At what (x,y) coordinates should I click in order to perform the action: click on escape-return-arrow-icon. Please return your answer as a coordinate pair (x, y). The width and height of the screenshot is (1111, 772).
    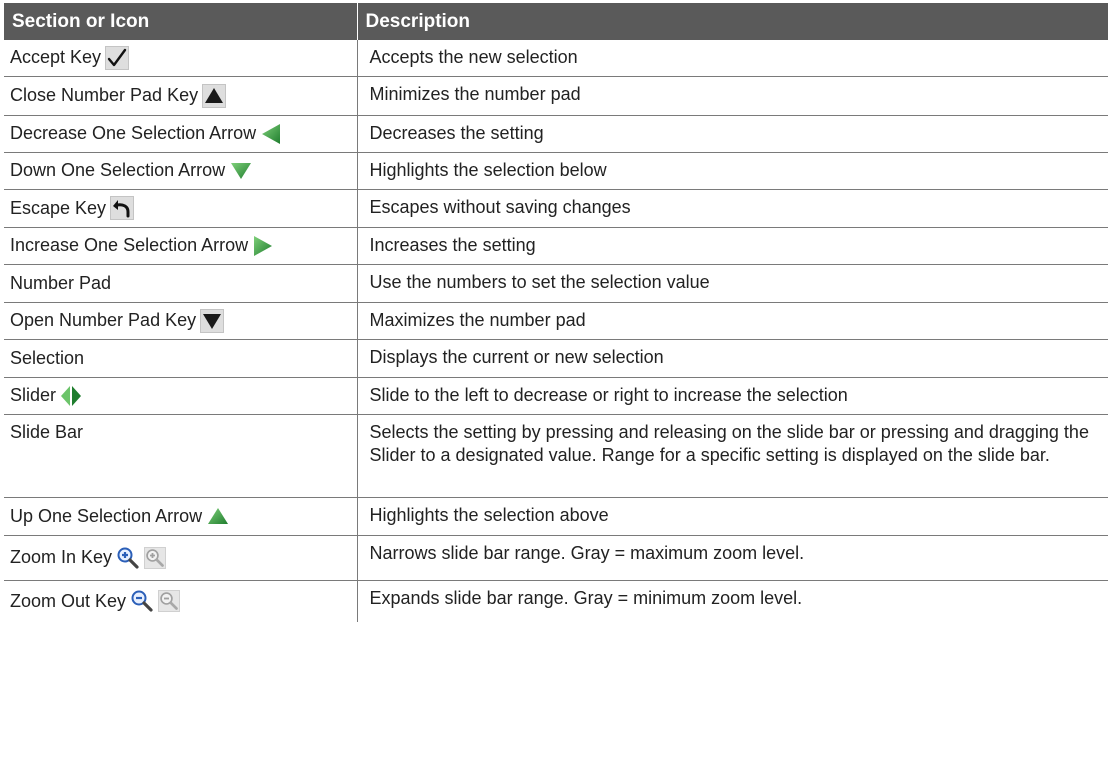
    Looking at the image, I should click on (122, 208).